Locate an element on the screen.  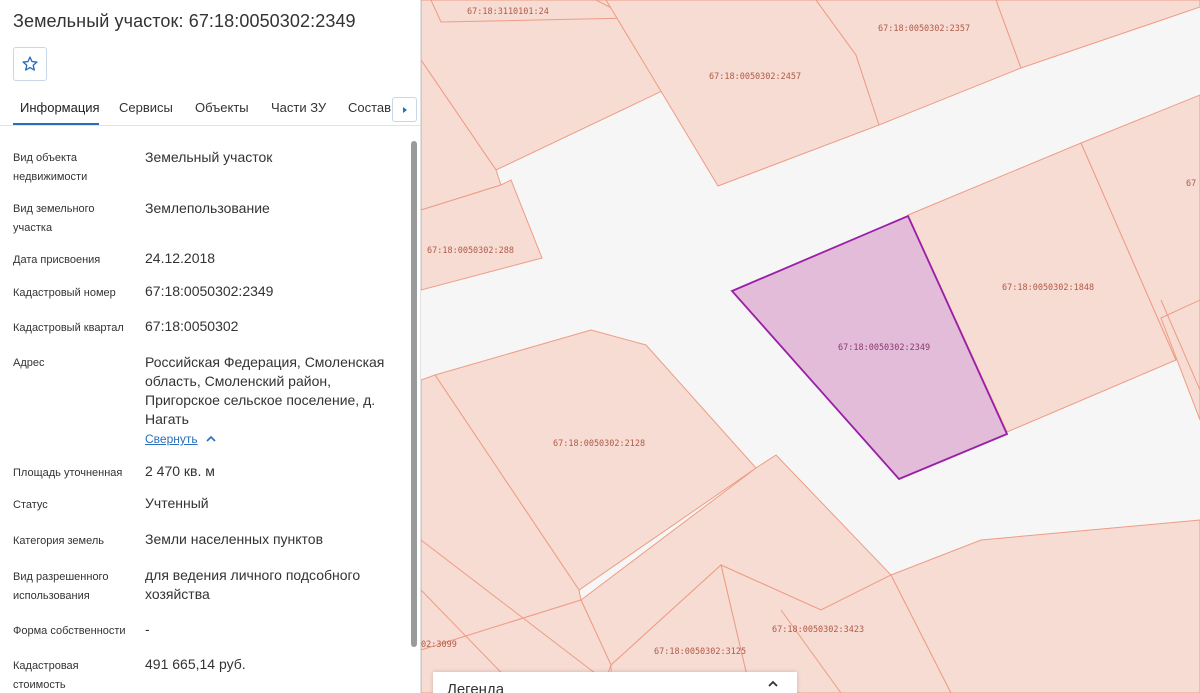
tab-objects: Объекты is located at coordinates (222, 107).